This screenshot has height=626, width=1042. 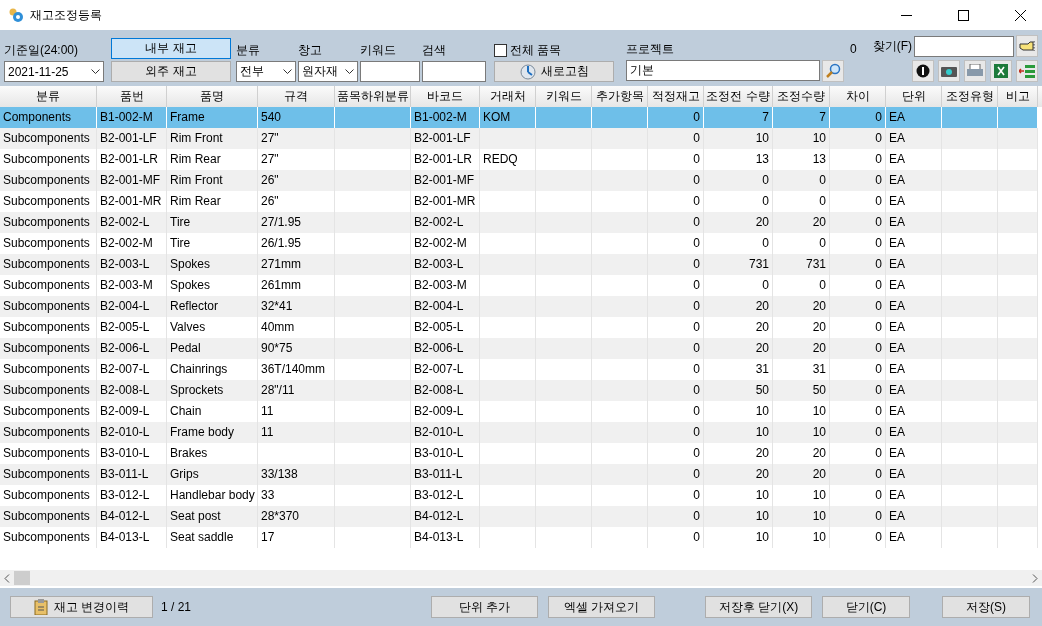 I want to click on table-cell: Grips, so click(x=212, y=474).